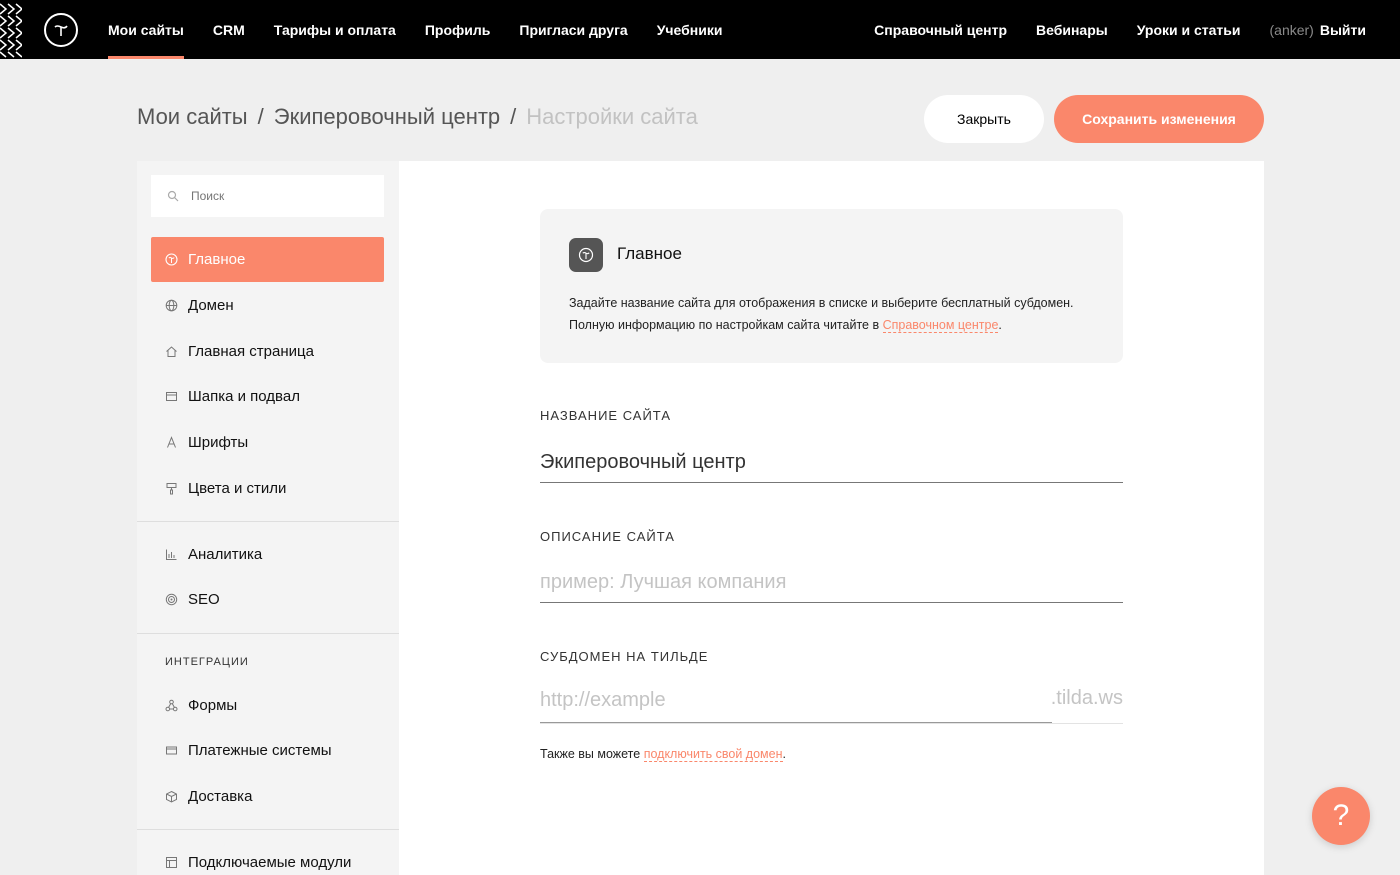 The image size is (1400, 875). I want to click on nav-tariffs: Тарифы и оплата, so click(335, 29).